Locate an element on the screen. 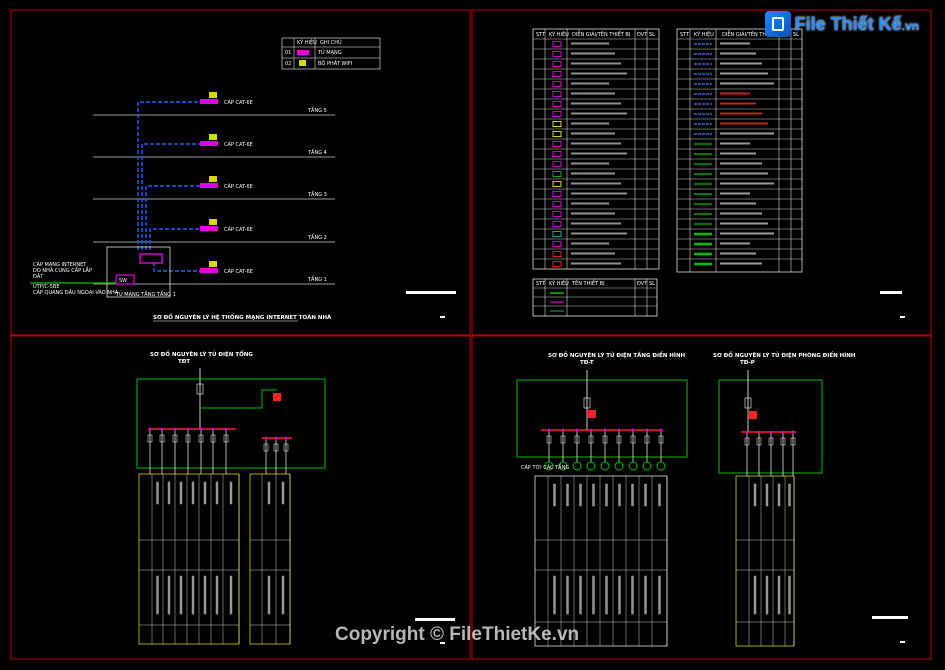 The height and width of the screenshot is (670, 945). switch-label: SW is located at coordinates (123, 281).